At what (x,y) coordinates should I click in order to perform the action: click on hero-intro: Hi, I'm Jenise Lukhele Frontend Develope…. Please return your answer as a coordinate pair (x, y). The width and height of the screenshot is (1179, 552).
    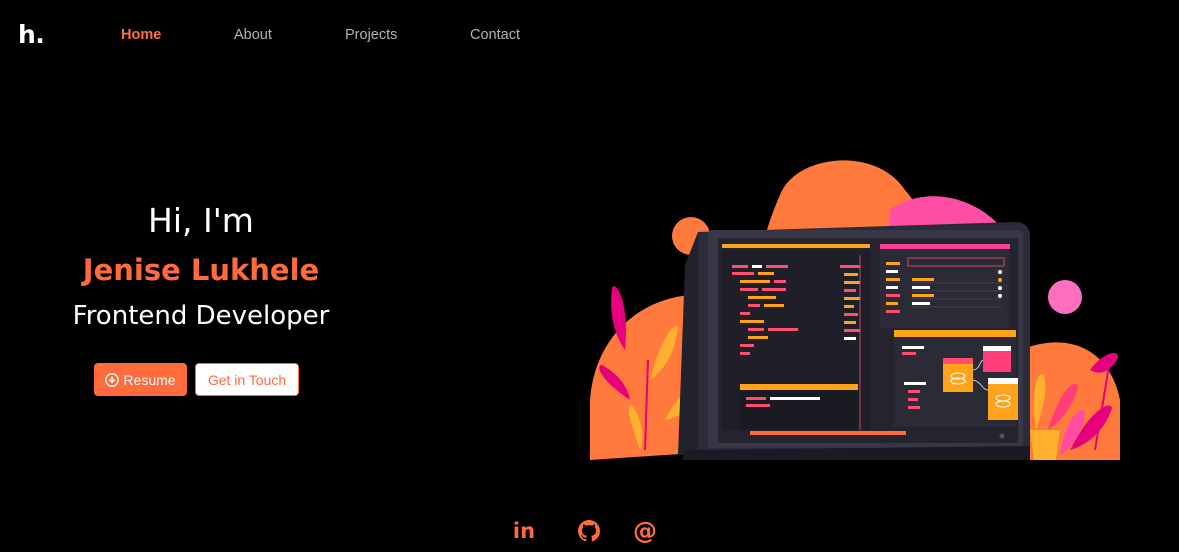
    Looking at the image, I should click on (201, 267).